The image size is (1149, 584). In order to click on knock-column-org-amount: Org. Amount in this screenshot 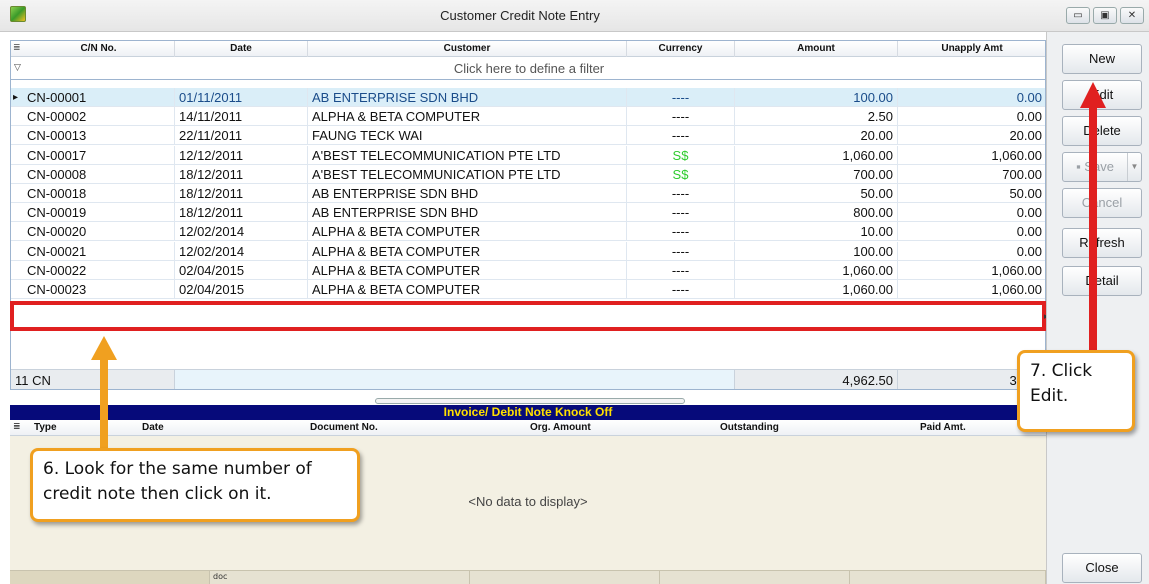, I will do `click(560, 428)`.